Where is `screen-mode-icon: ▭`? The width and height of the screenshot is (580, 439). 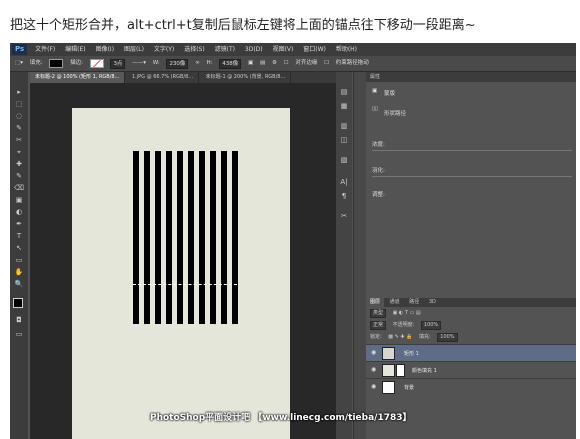
screen-mode-icon: ▭ is located at coordinates (19, 334).